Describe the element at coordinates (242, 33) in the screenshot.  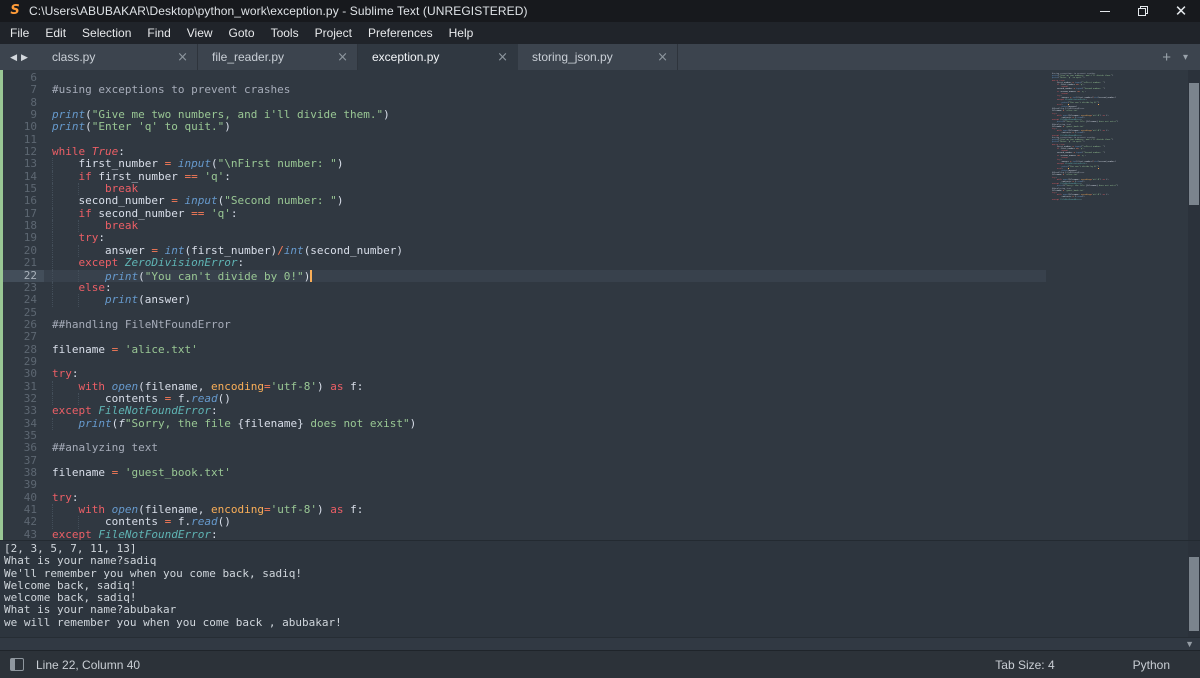
I see `menu-goto: Goto` at that location.